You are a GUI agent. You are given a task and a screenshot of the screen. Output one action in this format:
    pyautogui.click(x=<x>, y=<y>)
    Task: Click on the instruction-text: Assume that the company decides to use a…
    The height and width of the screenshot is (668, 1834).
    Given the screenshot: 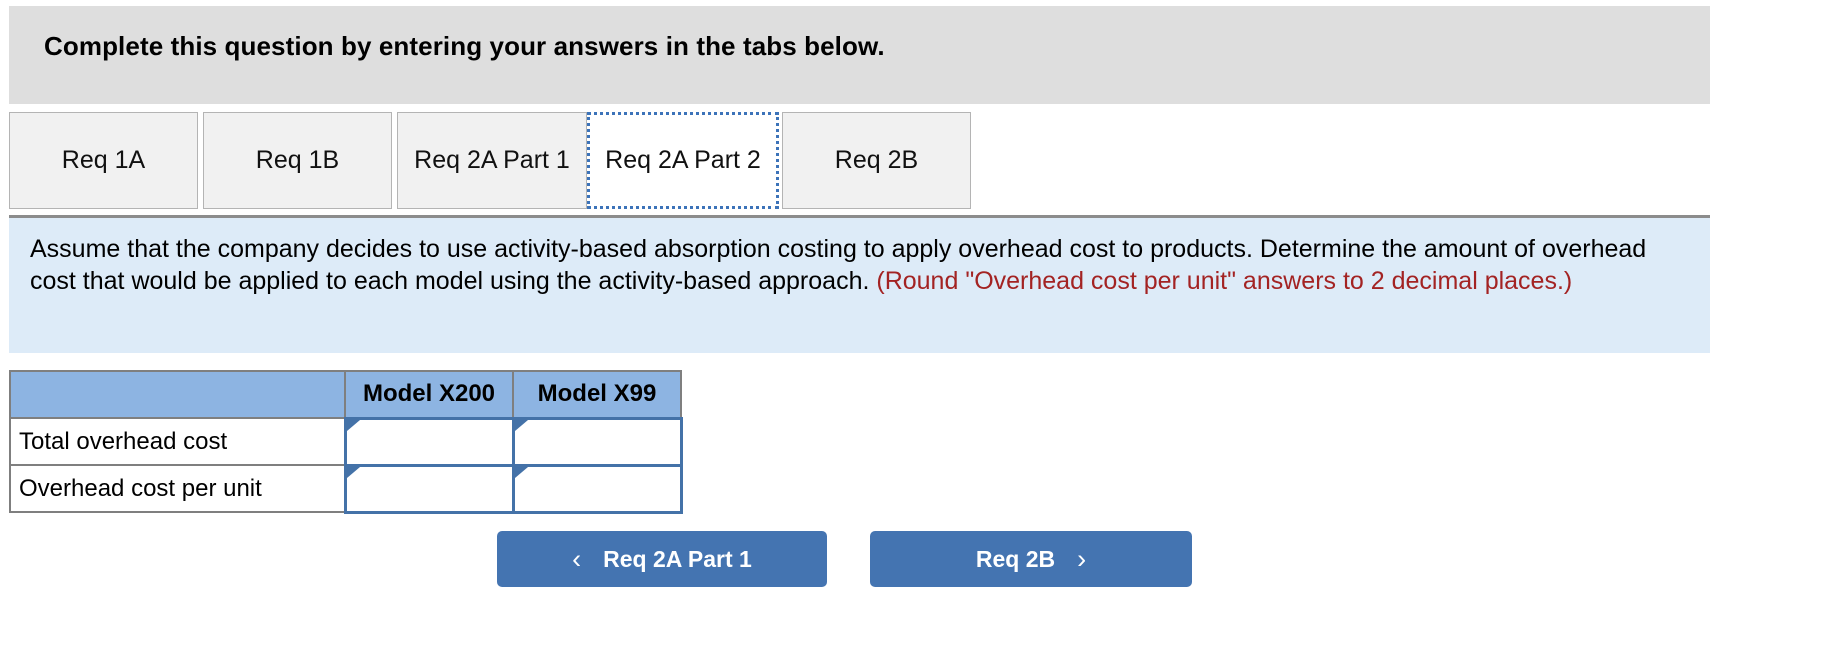 What is the action you would take?
    pyautogui.click(x=860, y=265)
    